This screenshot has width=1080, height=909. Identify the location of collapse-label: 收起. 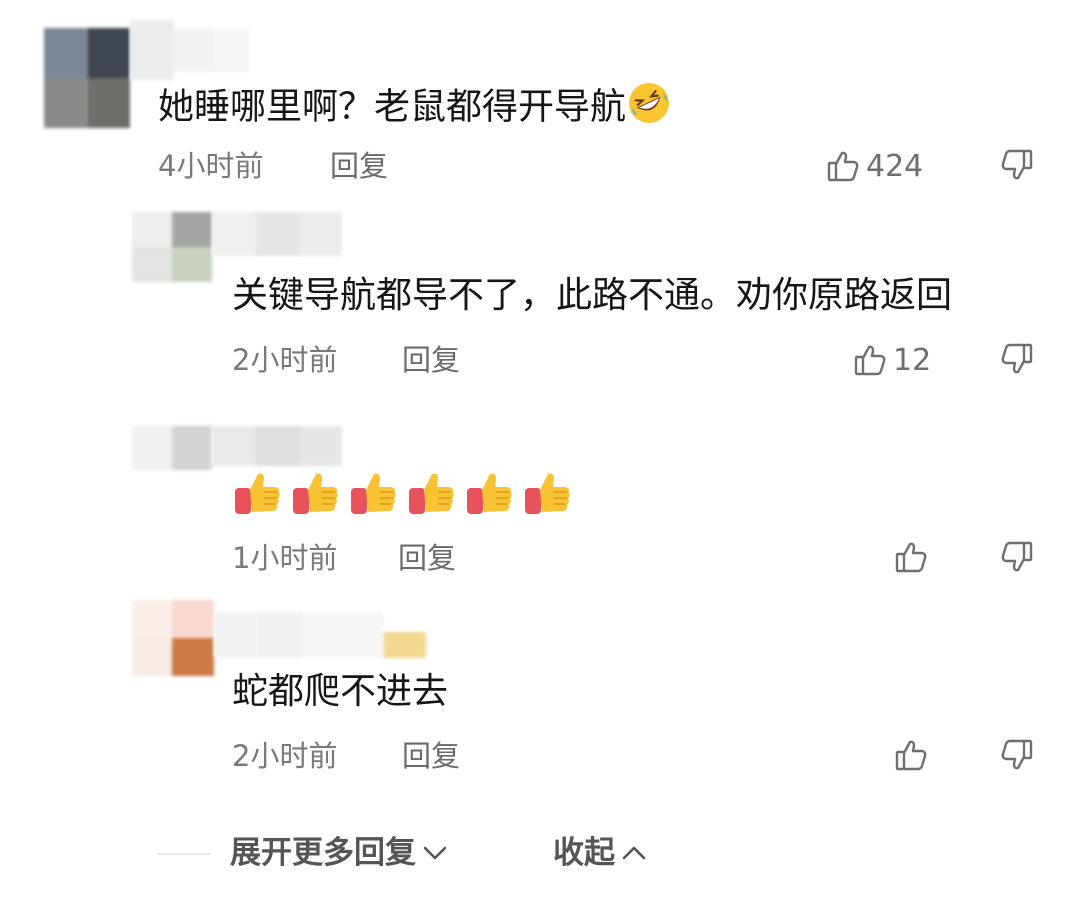
(584, 853).